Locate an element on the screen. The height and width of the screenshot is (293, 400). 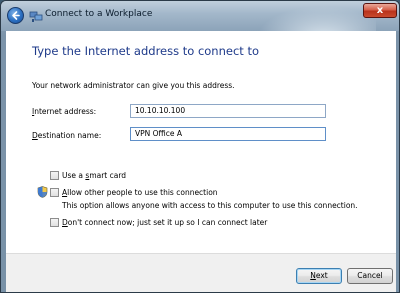
window-title: Connect to a Workplace is located at coordinates (99, 14).